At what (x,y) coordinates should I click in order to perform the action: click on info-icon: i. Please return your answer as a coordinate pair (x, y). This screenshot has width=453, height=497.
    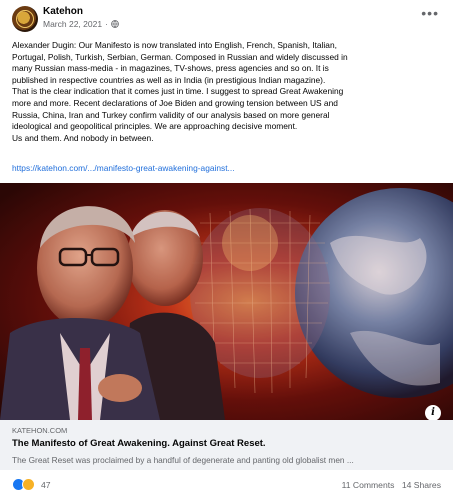
    Looking at the image, I should click on (433, 413).